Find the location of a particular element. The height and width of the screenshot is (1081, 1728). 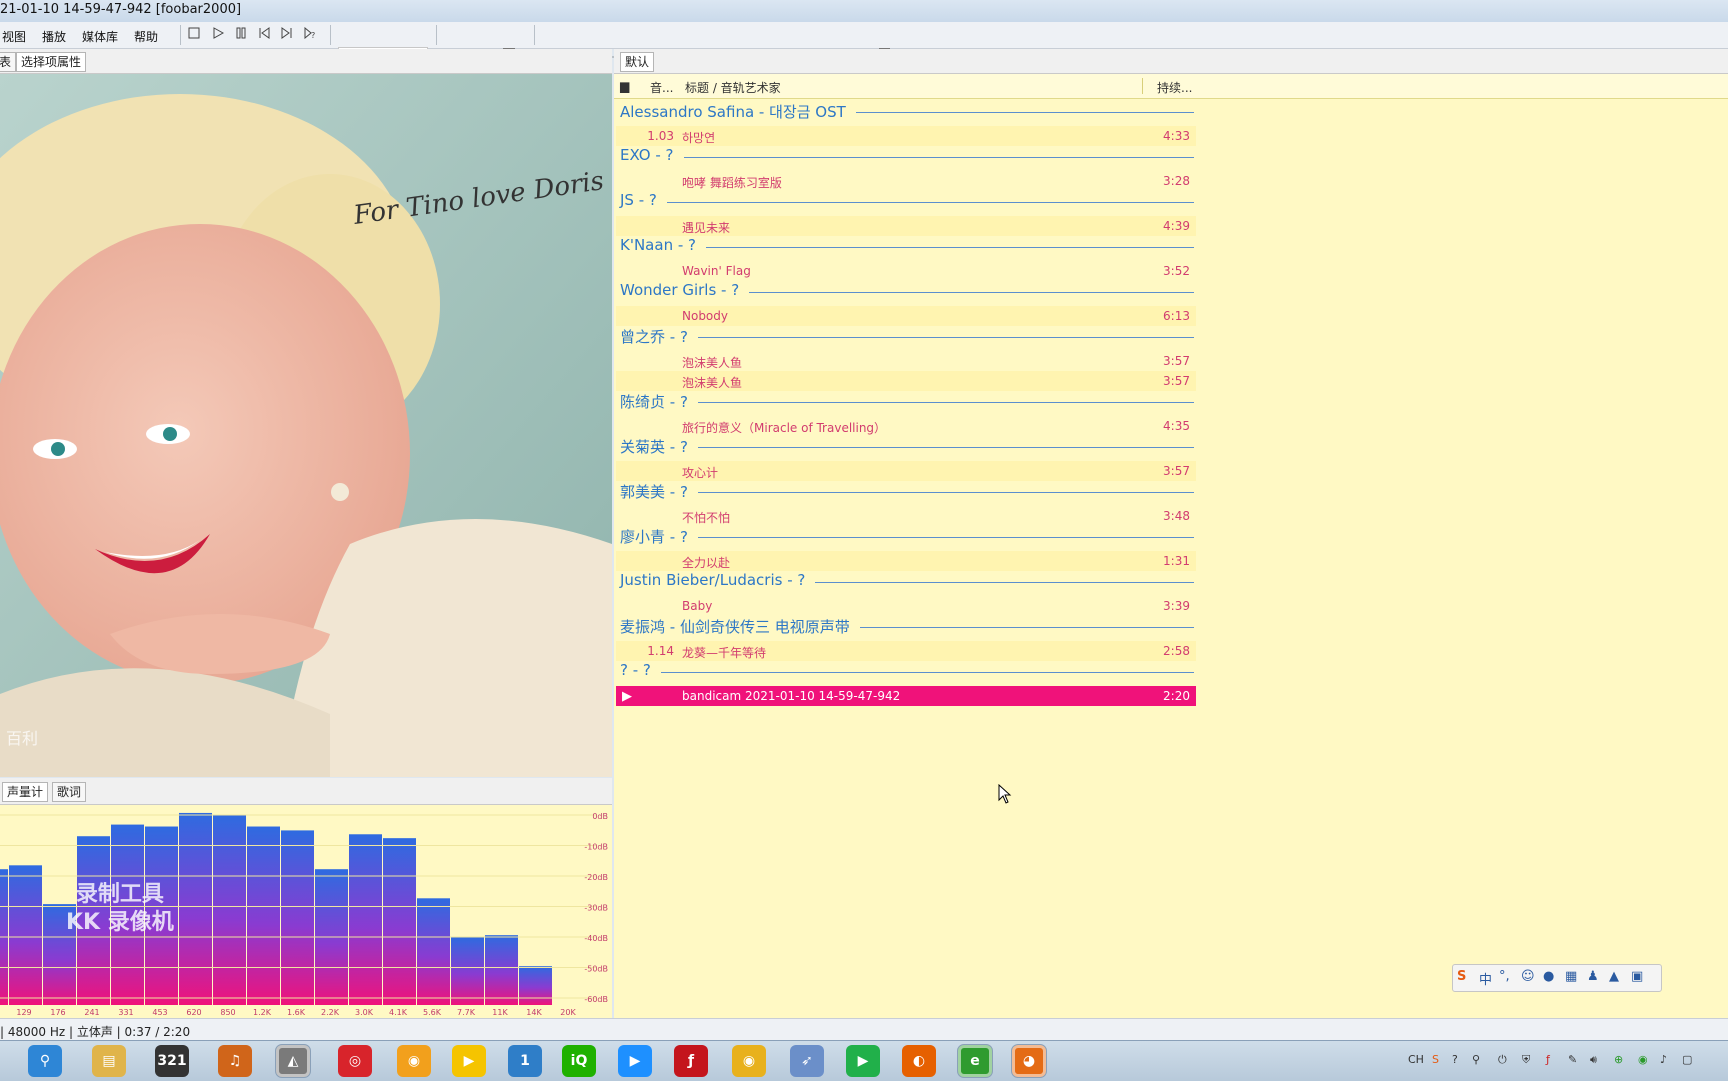

punctuation-icon: °, is located at coordinates (1504, 976).